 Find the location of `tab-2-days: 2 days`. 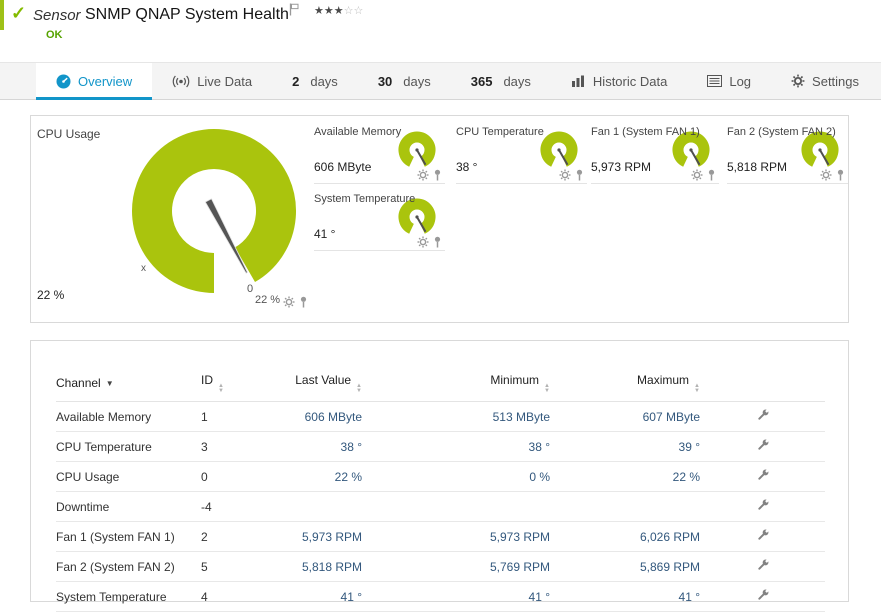

tab-2-days: 2 days is located at coordinates (315, 81).